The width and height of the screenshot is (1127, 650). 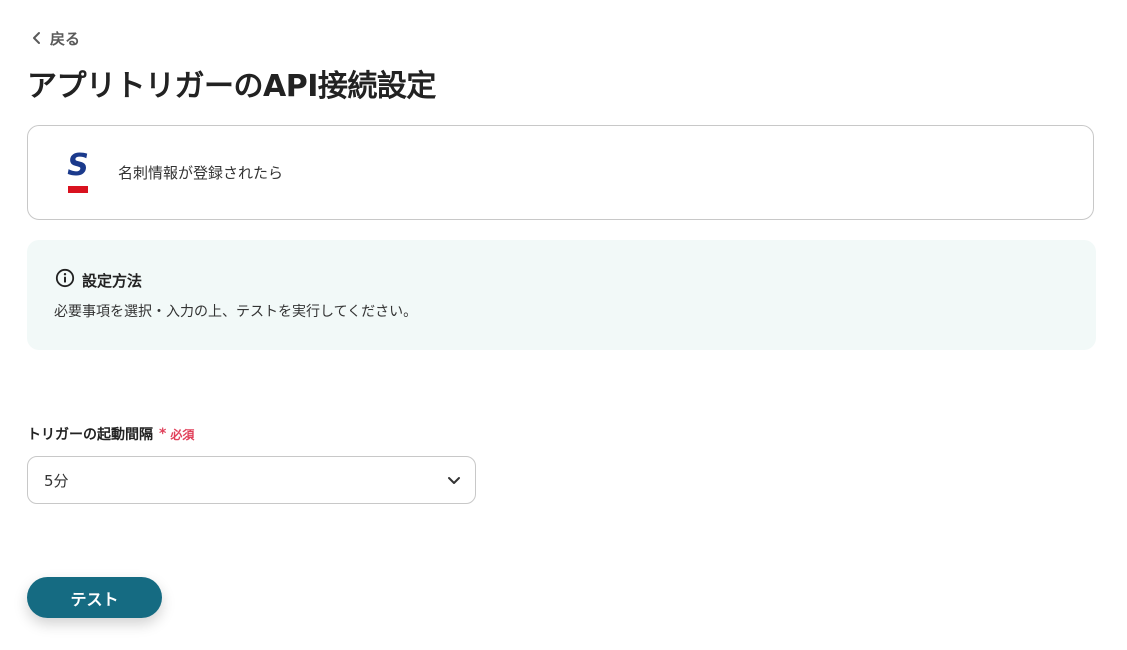 I want to click on info-header: 設定方法, so click(x=98, y=280).